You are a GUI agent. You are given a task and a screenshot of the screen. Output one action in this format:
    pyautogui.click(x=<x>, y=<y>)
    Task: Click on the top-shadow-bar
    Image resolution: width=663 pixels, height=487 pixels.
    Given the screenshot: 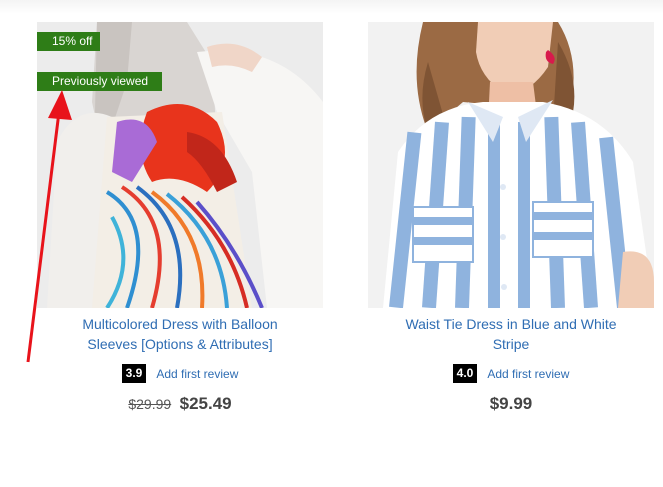 What is the action you would take?
    pyautogui.click(x=331, y=7)
    